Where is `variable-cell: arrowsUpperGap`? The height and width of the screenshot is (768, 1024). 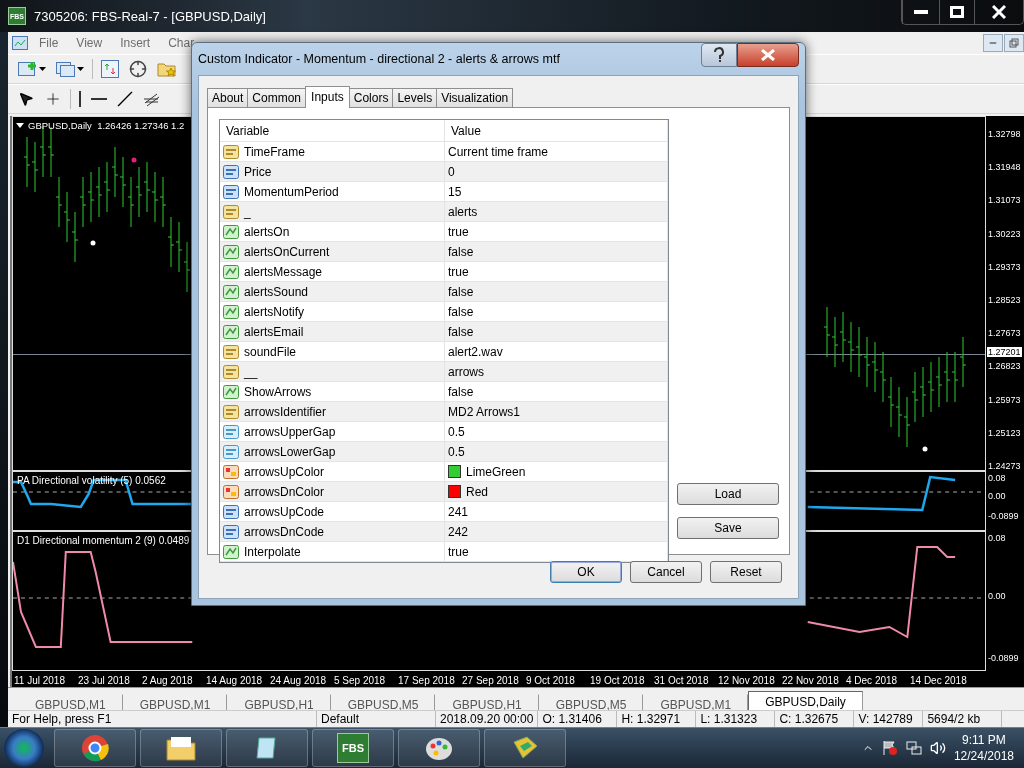 variable-cell: arrowsUpperGap is located at coordinates (332, 431).